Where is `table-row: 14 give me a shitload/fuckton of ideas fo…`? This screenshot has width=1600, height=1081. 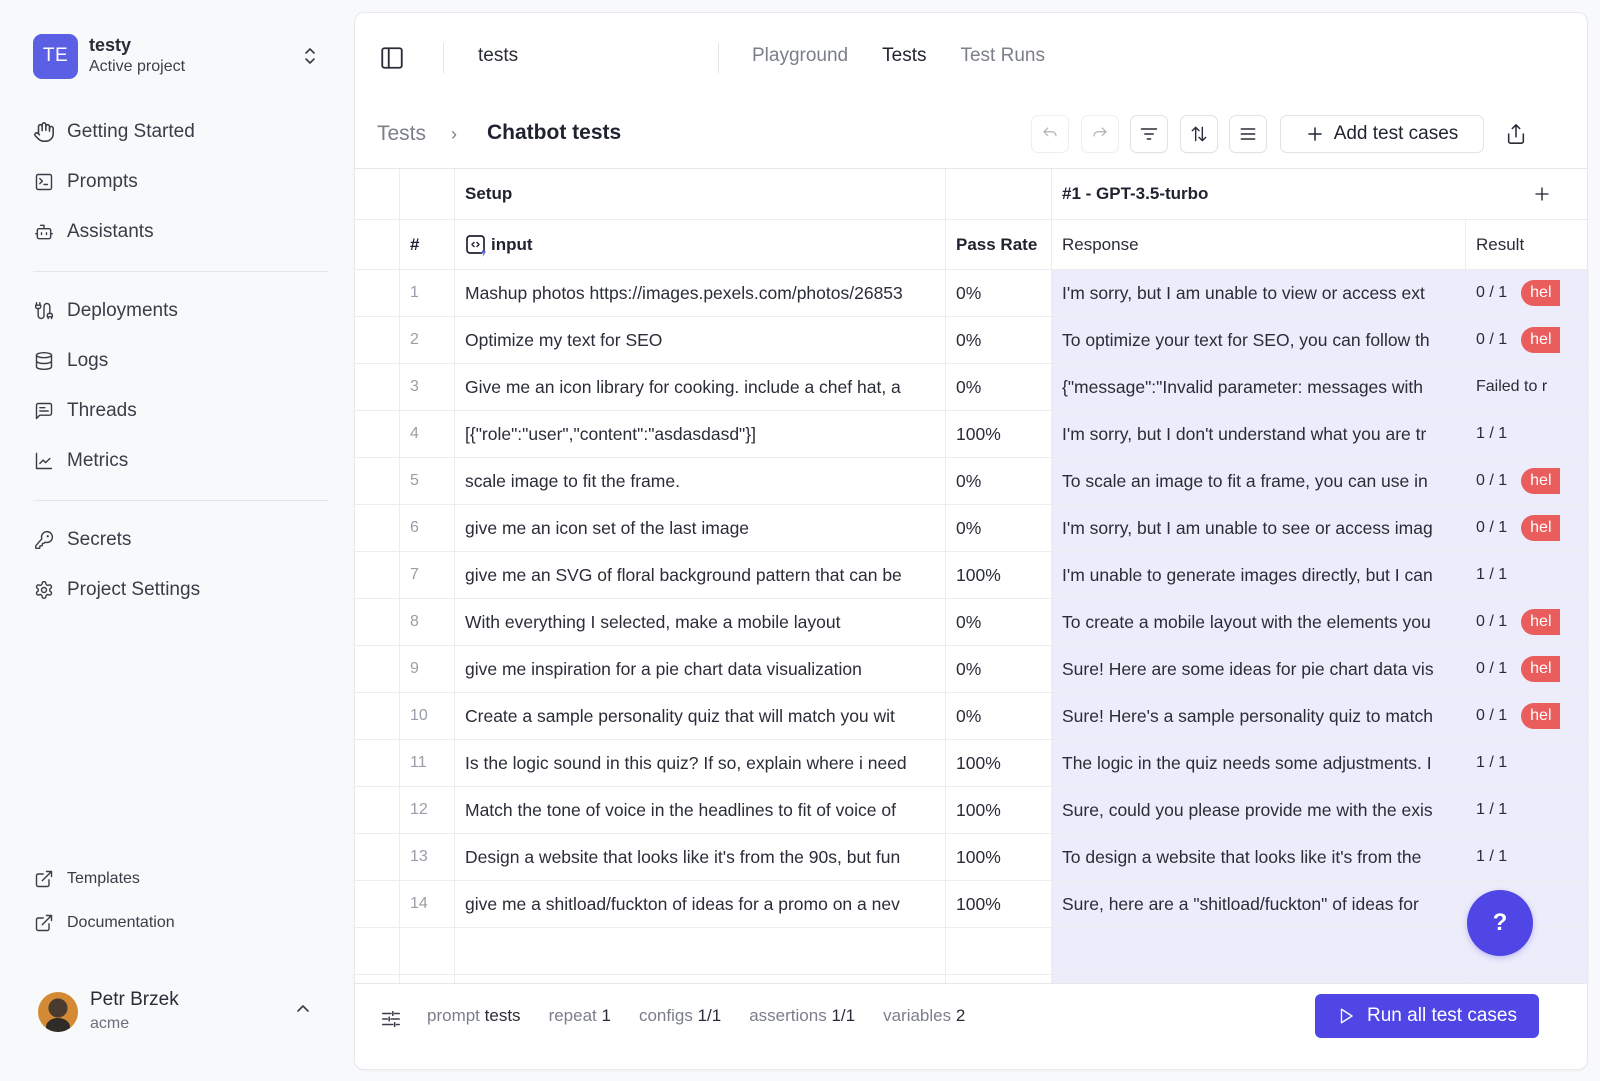
table-row: 14 give me a shitload/fuckton of ideas fo… is located at coordinates (971, 904).